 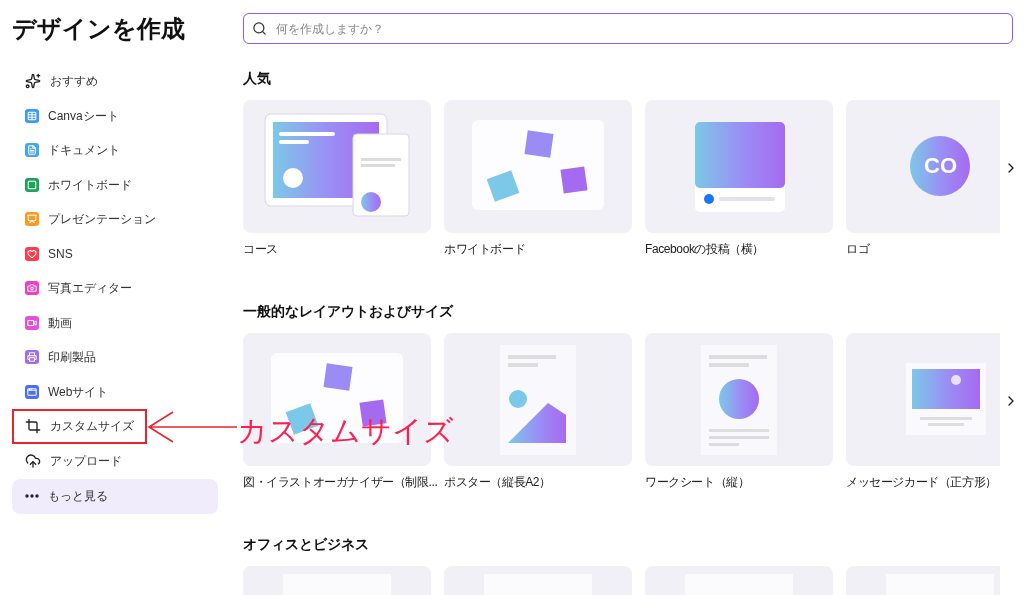 What do you see at coordinates (33, 426) in the screenshot?
I see `resize-icon` at bounding box center [33, 426].